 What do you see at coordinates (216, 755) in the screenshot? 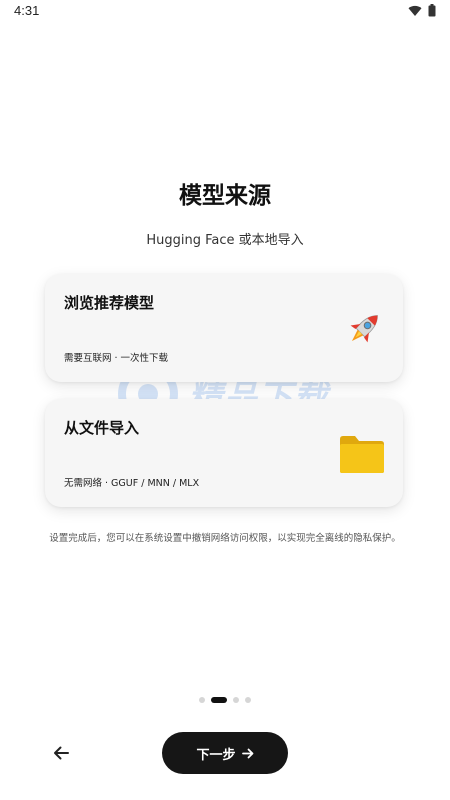
I see `next-button-label: 下一步` at bounding box center [216, 755].